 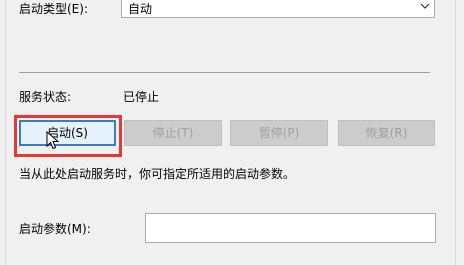 What do you see at coordinates (224, 72) in the screenshot?
I see `separator-line` at bounding box center [224, 72].